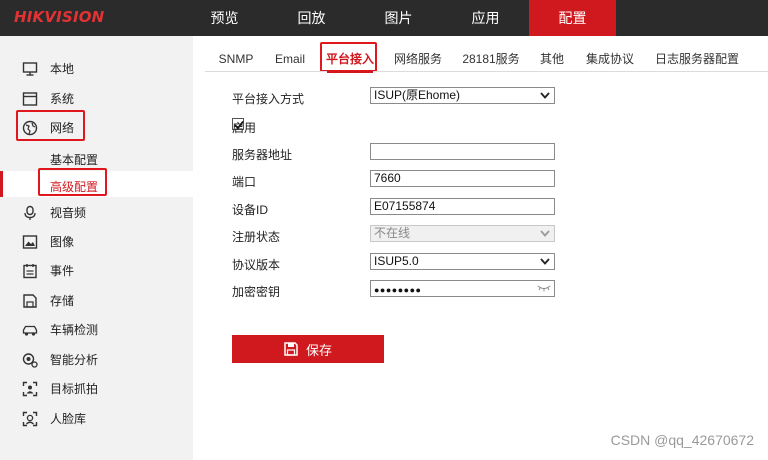  I want to click on row-encryption-key: 加密密钥 ●●●●●●●●, so click(397, 289).